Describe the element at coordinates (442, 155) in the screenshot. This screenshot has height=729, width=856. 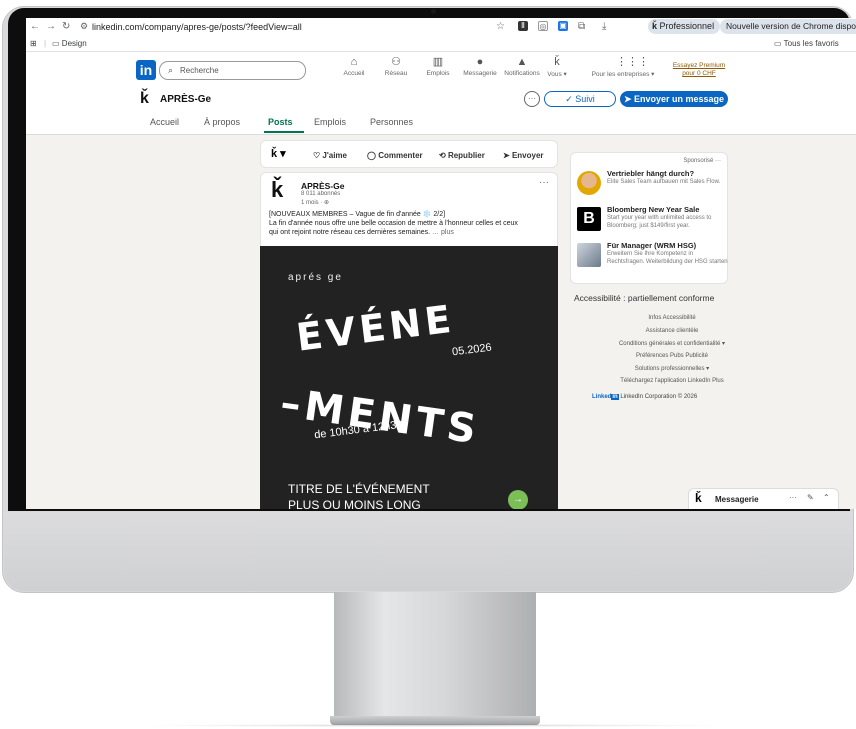
I see `repost-icon: ⟲` at that location.